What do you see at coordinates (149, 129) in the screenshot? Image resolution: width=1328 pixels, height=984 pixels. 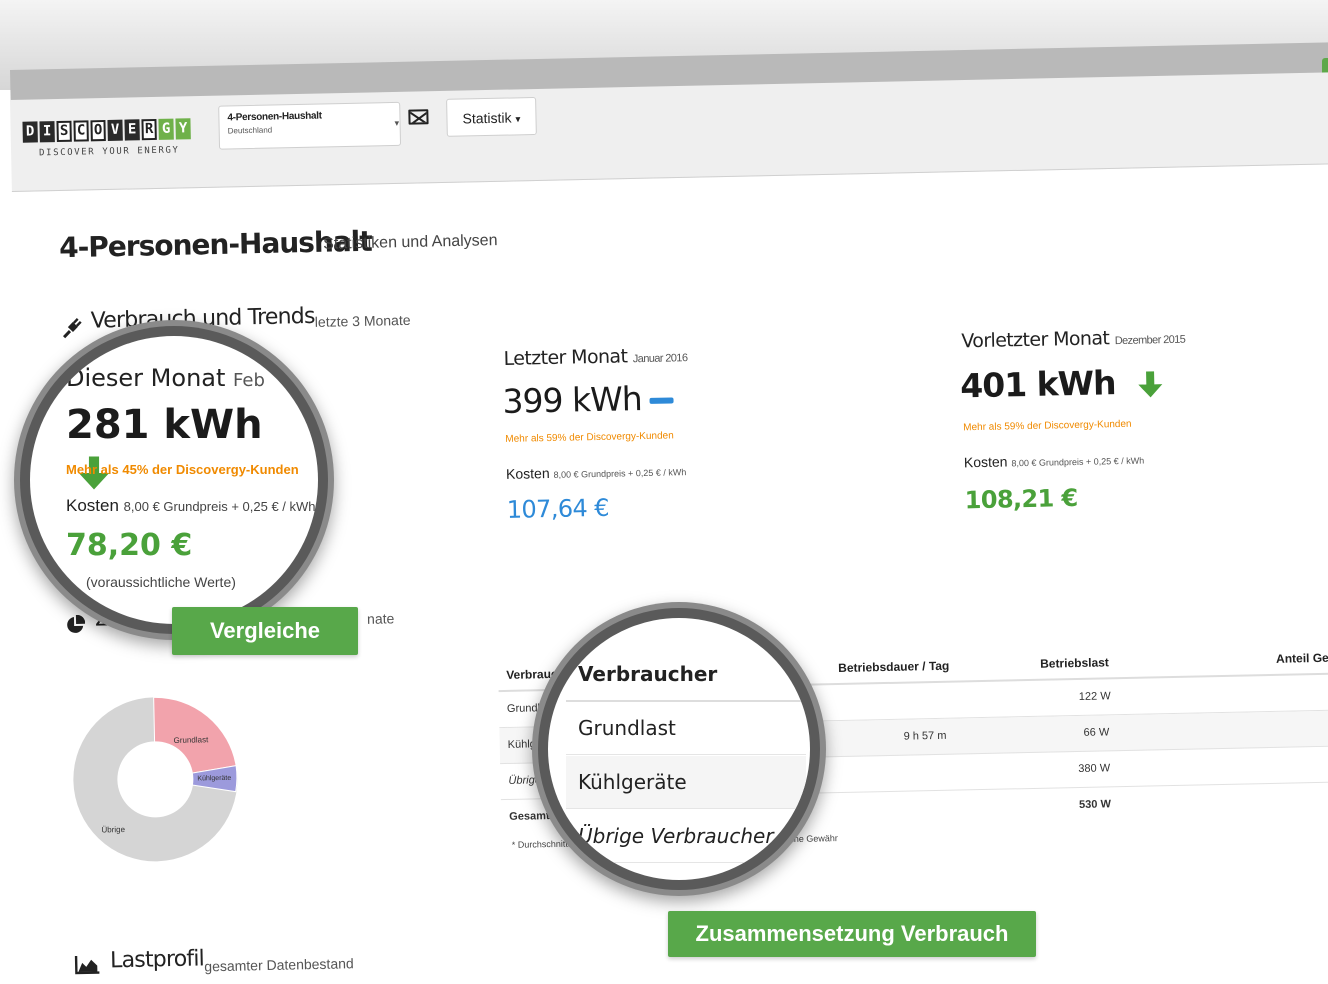 I see `logo-letter: R` at bounding box center [149, 129].